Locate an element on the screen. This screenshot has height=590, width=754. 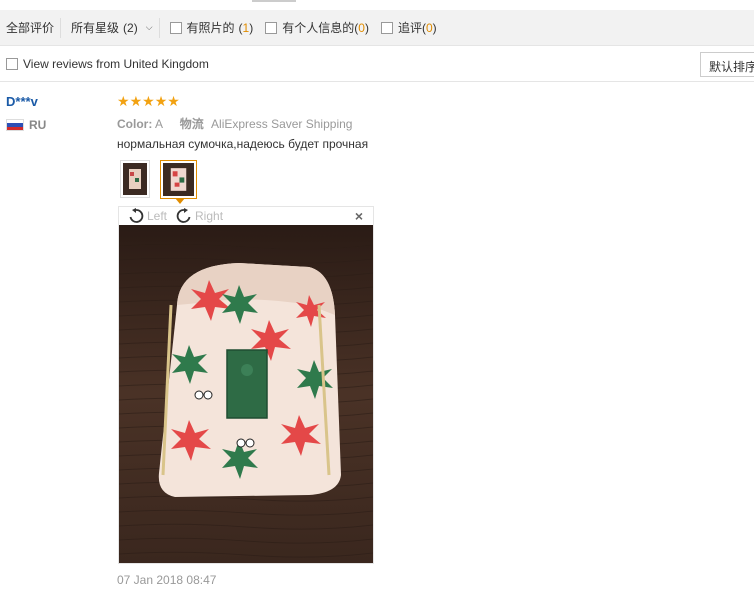
filter-star-dropdown: 所有星级 (2) ⌵ is located at coordinates (110, 27).